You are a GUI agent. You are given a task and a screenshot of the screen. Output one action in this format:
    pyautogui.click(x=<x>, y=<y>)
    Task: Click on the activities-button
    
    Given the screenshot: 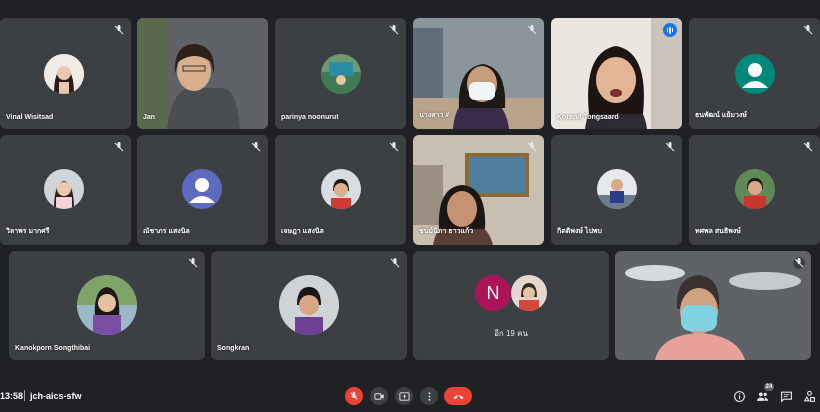 What is the action you would take?
    pyautogui.click(x=809, y=396)
    